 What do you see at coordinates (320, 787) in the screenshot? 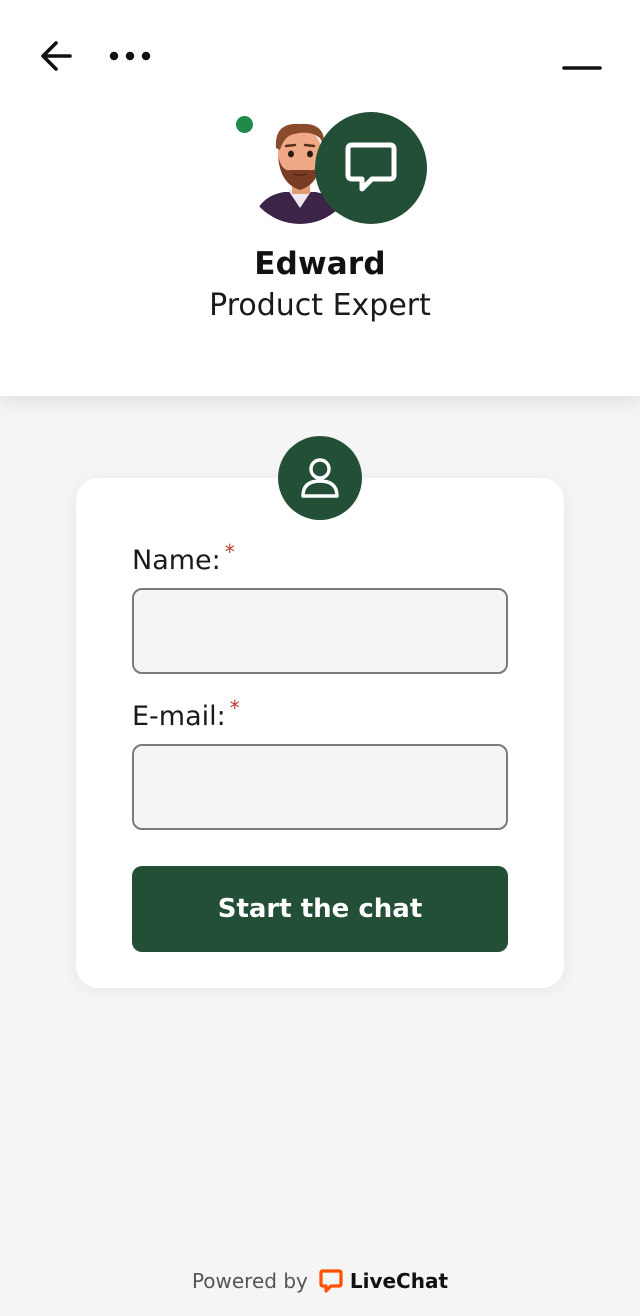
I see `email-input` at bounding box center [320, 787].